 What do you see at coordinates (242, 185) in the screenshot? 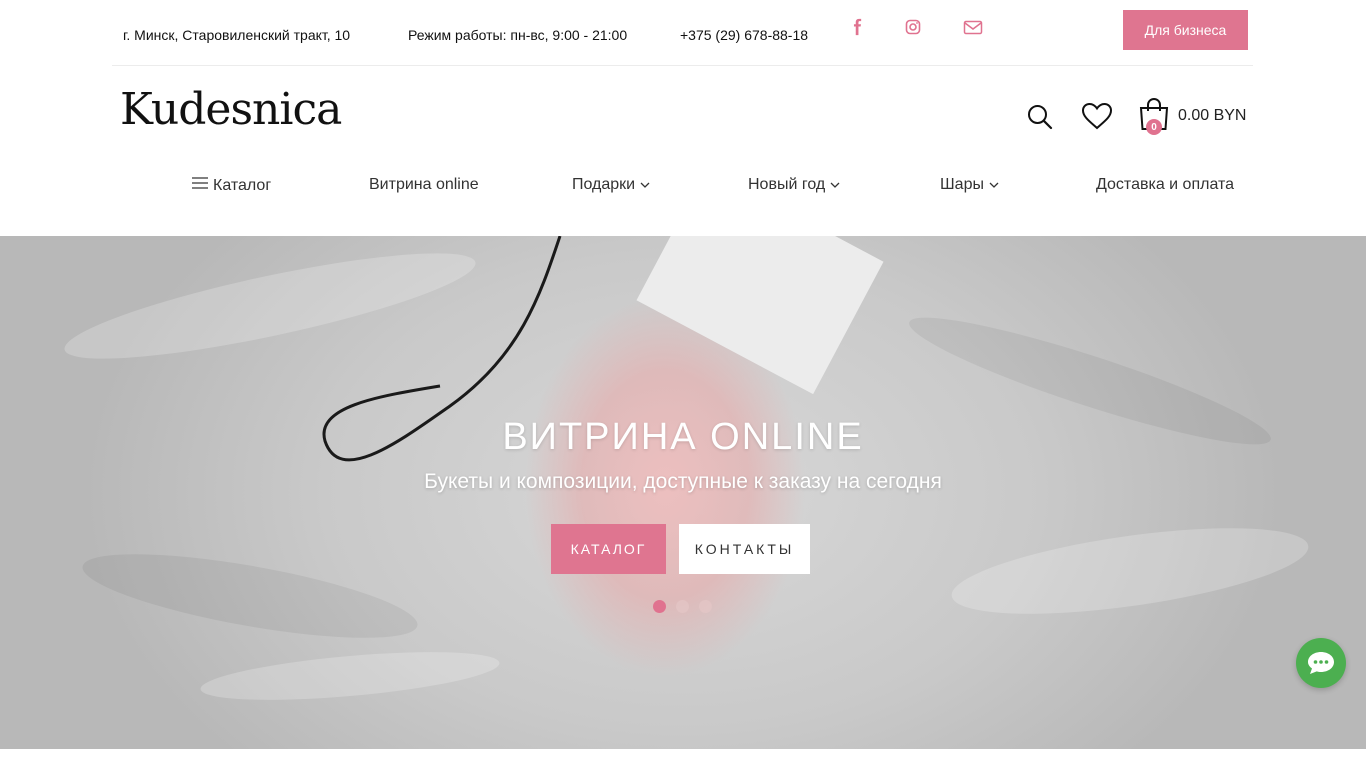
I see `nav-catalog-label: Каталог` at bounding box center [242, 185].